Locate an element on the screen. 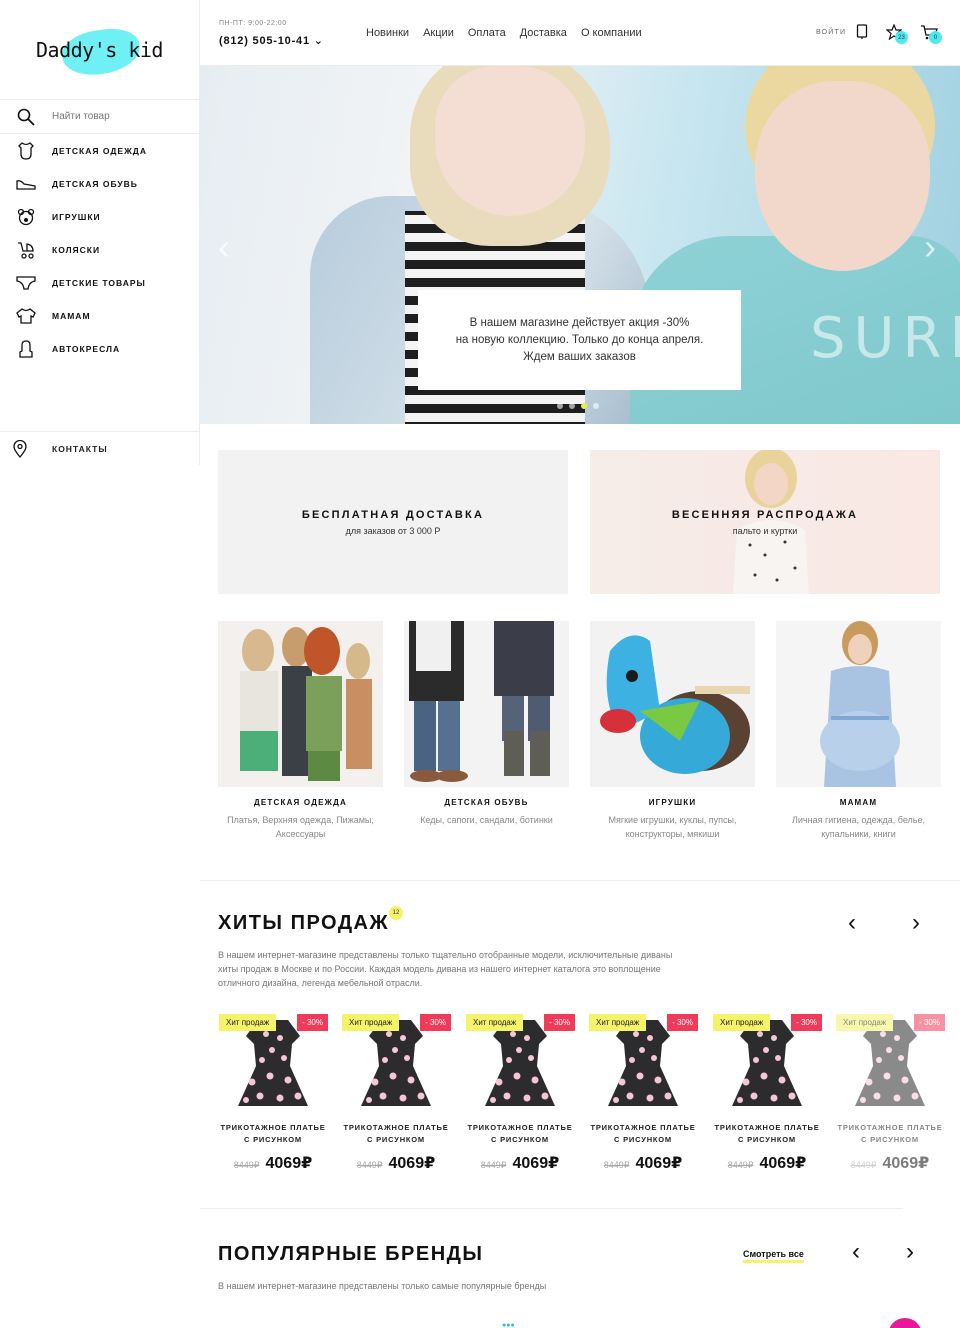  login-link: ВОЙТИ is located at coordinates (831, 32).